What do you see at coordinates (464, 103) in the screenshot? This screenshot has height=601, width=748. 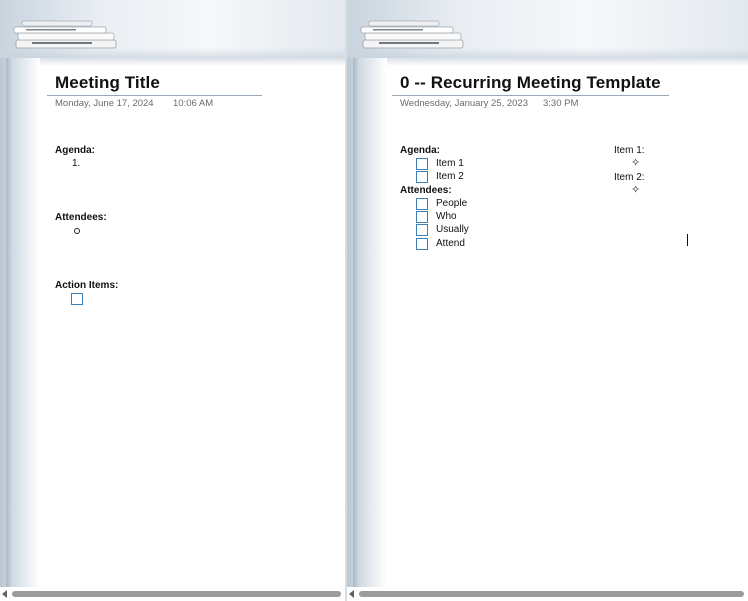 I see `page-date: Wednesday, January 25, 2023` at bounding box center [464, 103].